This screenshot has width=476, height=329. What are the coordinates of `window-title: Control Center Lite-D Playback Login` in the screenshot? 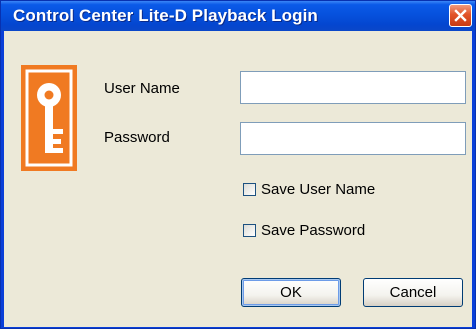 It's located at (165, 15).